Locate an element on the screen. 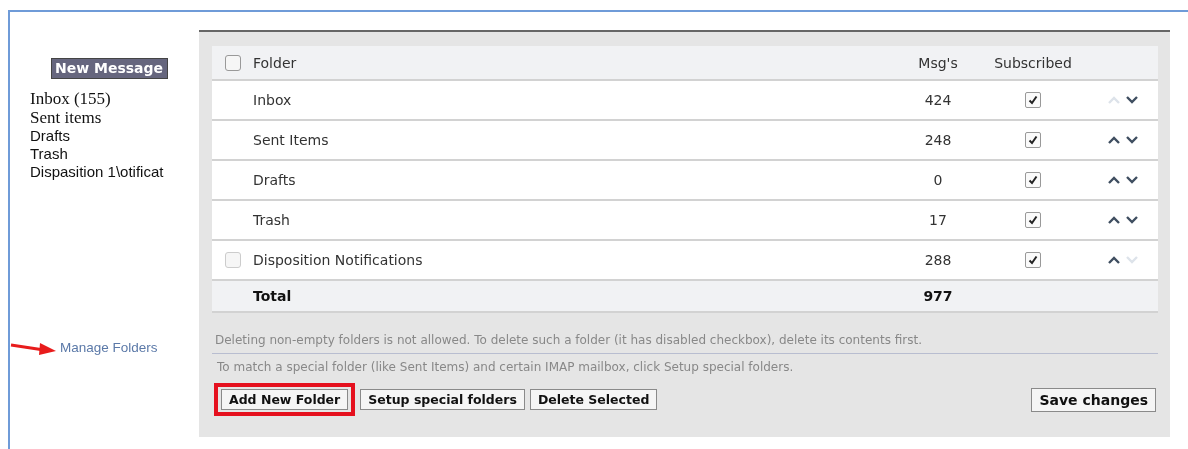 The image size is (1188, 449). manage-folders-link: Manage Folders is located at coordinates (109, 347).